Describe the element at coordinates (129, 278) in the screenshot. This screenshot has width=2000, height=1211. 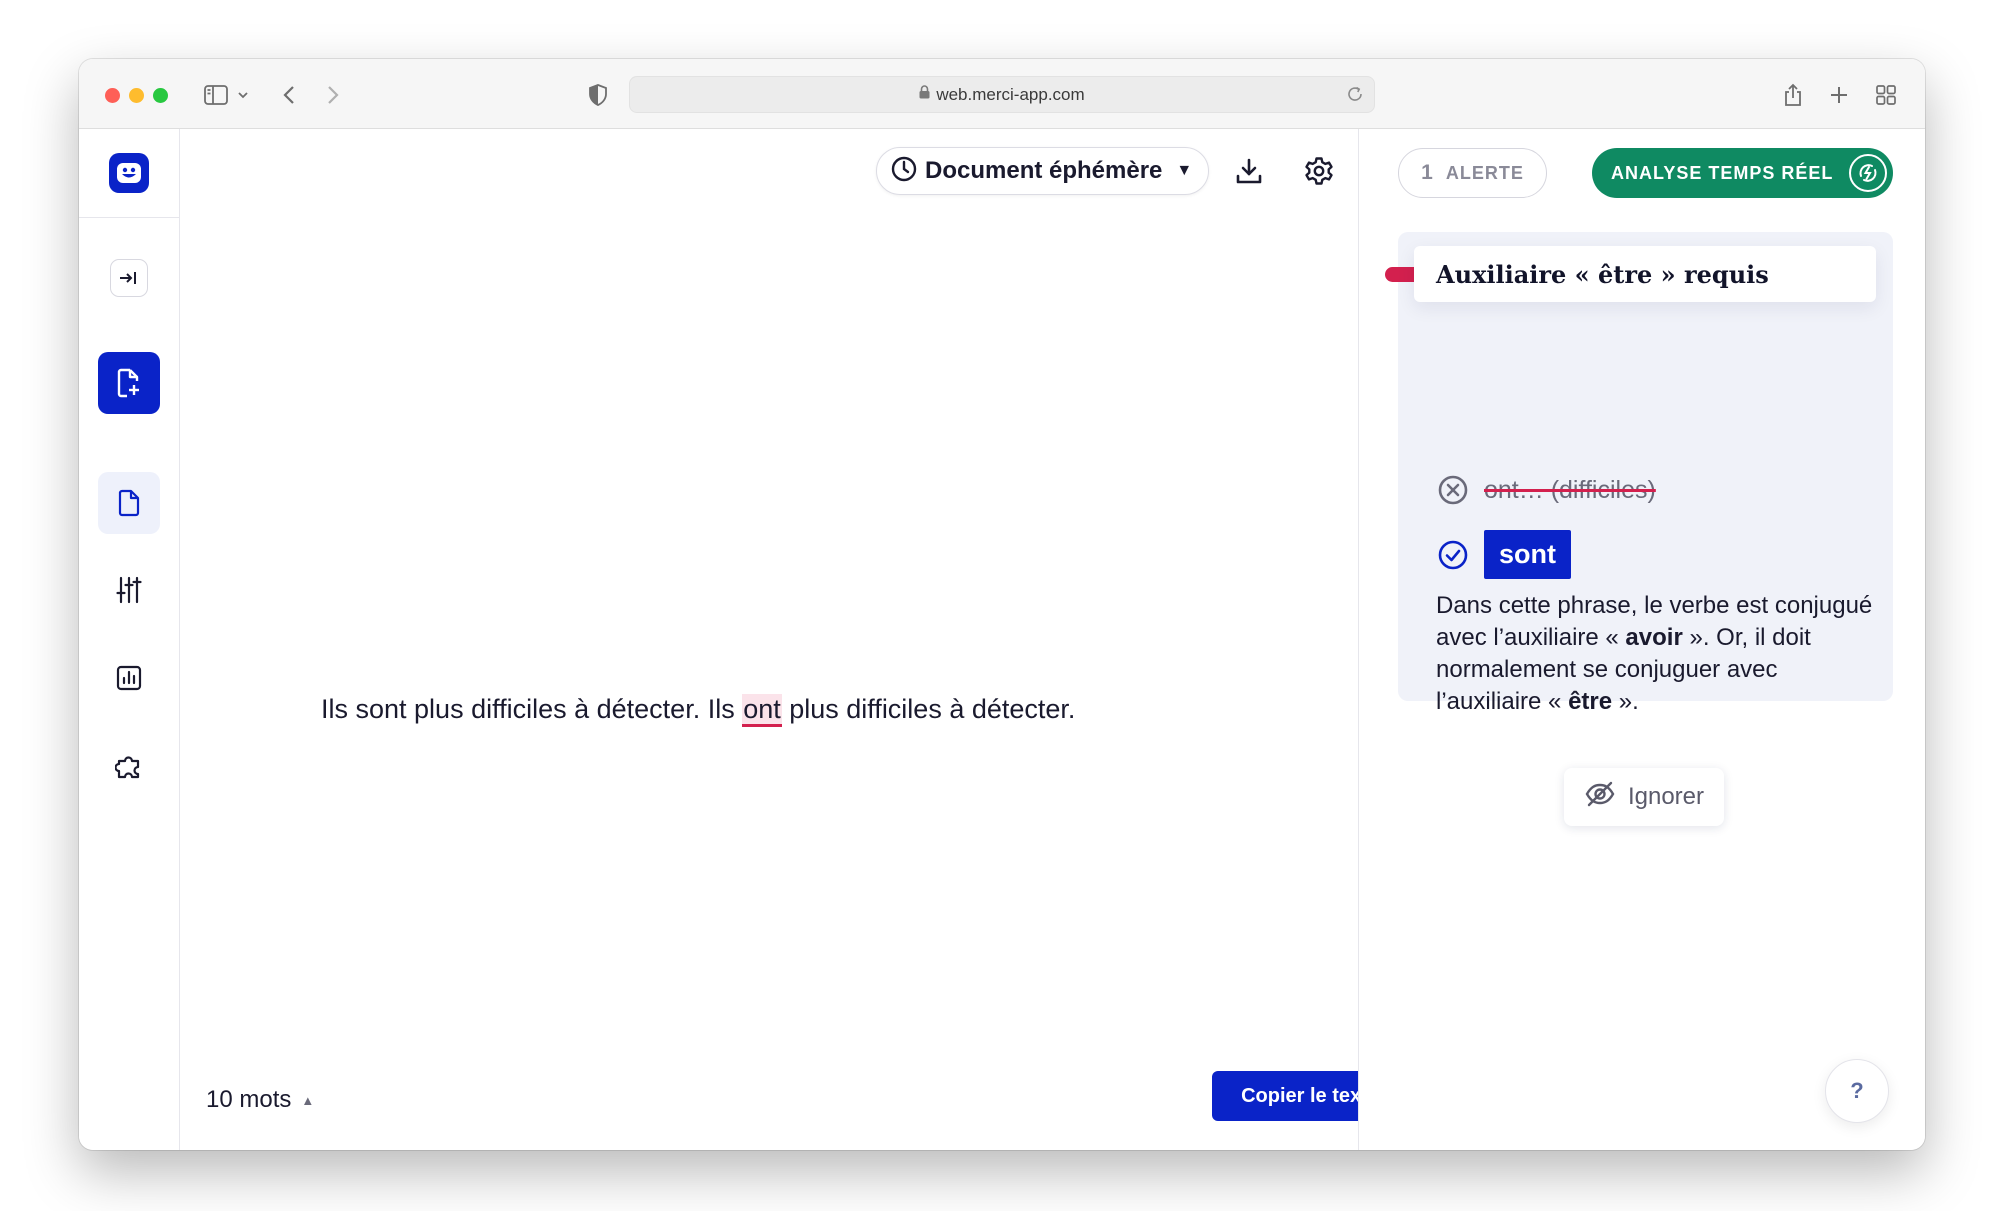
I see `collapse-icon` at that location.